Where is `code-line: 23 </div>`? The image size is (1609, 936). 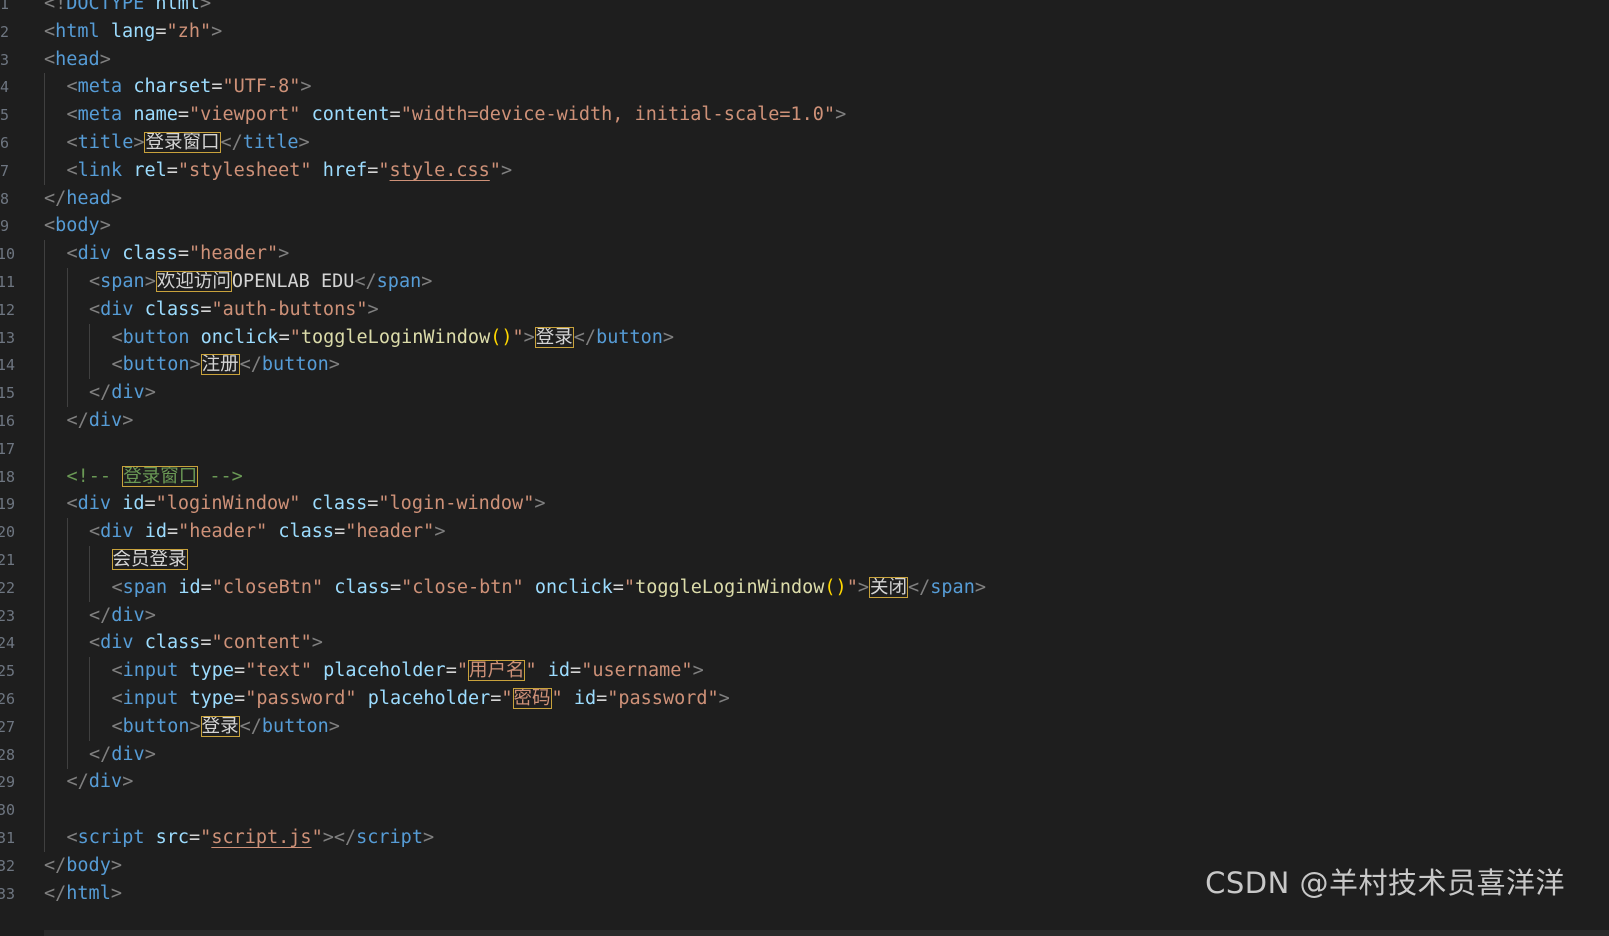 code-line: 23 </div> is located at coordinates (804, 615).